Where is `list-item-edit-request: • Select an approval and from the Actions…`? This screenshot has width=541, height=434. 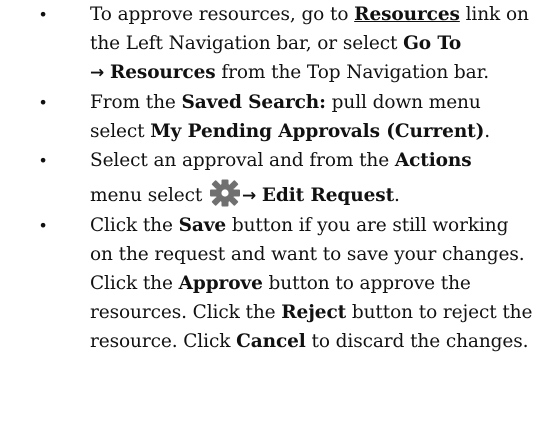 list-item-edit-request: • Select an approval and from the Actions… is located at coordinates (270, 178).